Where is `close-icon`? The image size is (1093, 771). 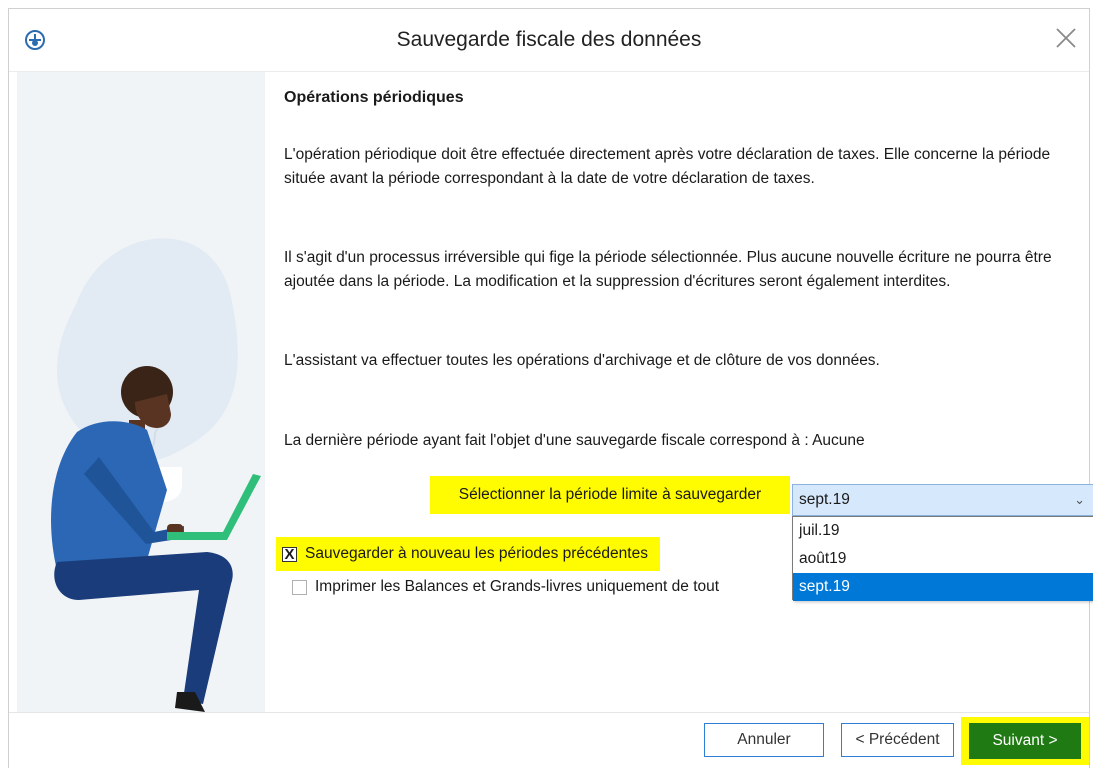 close-icon is located at coordinates (1066, 38).